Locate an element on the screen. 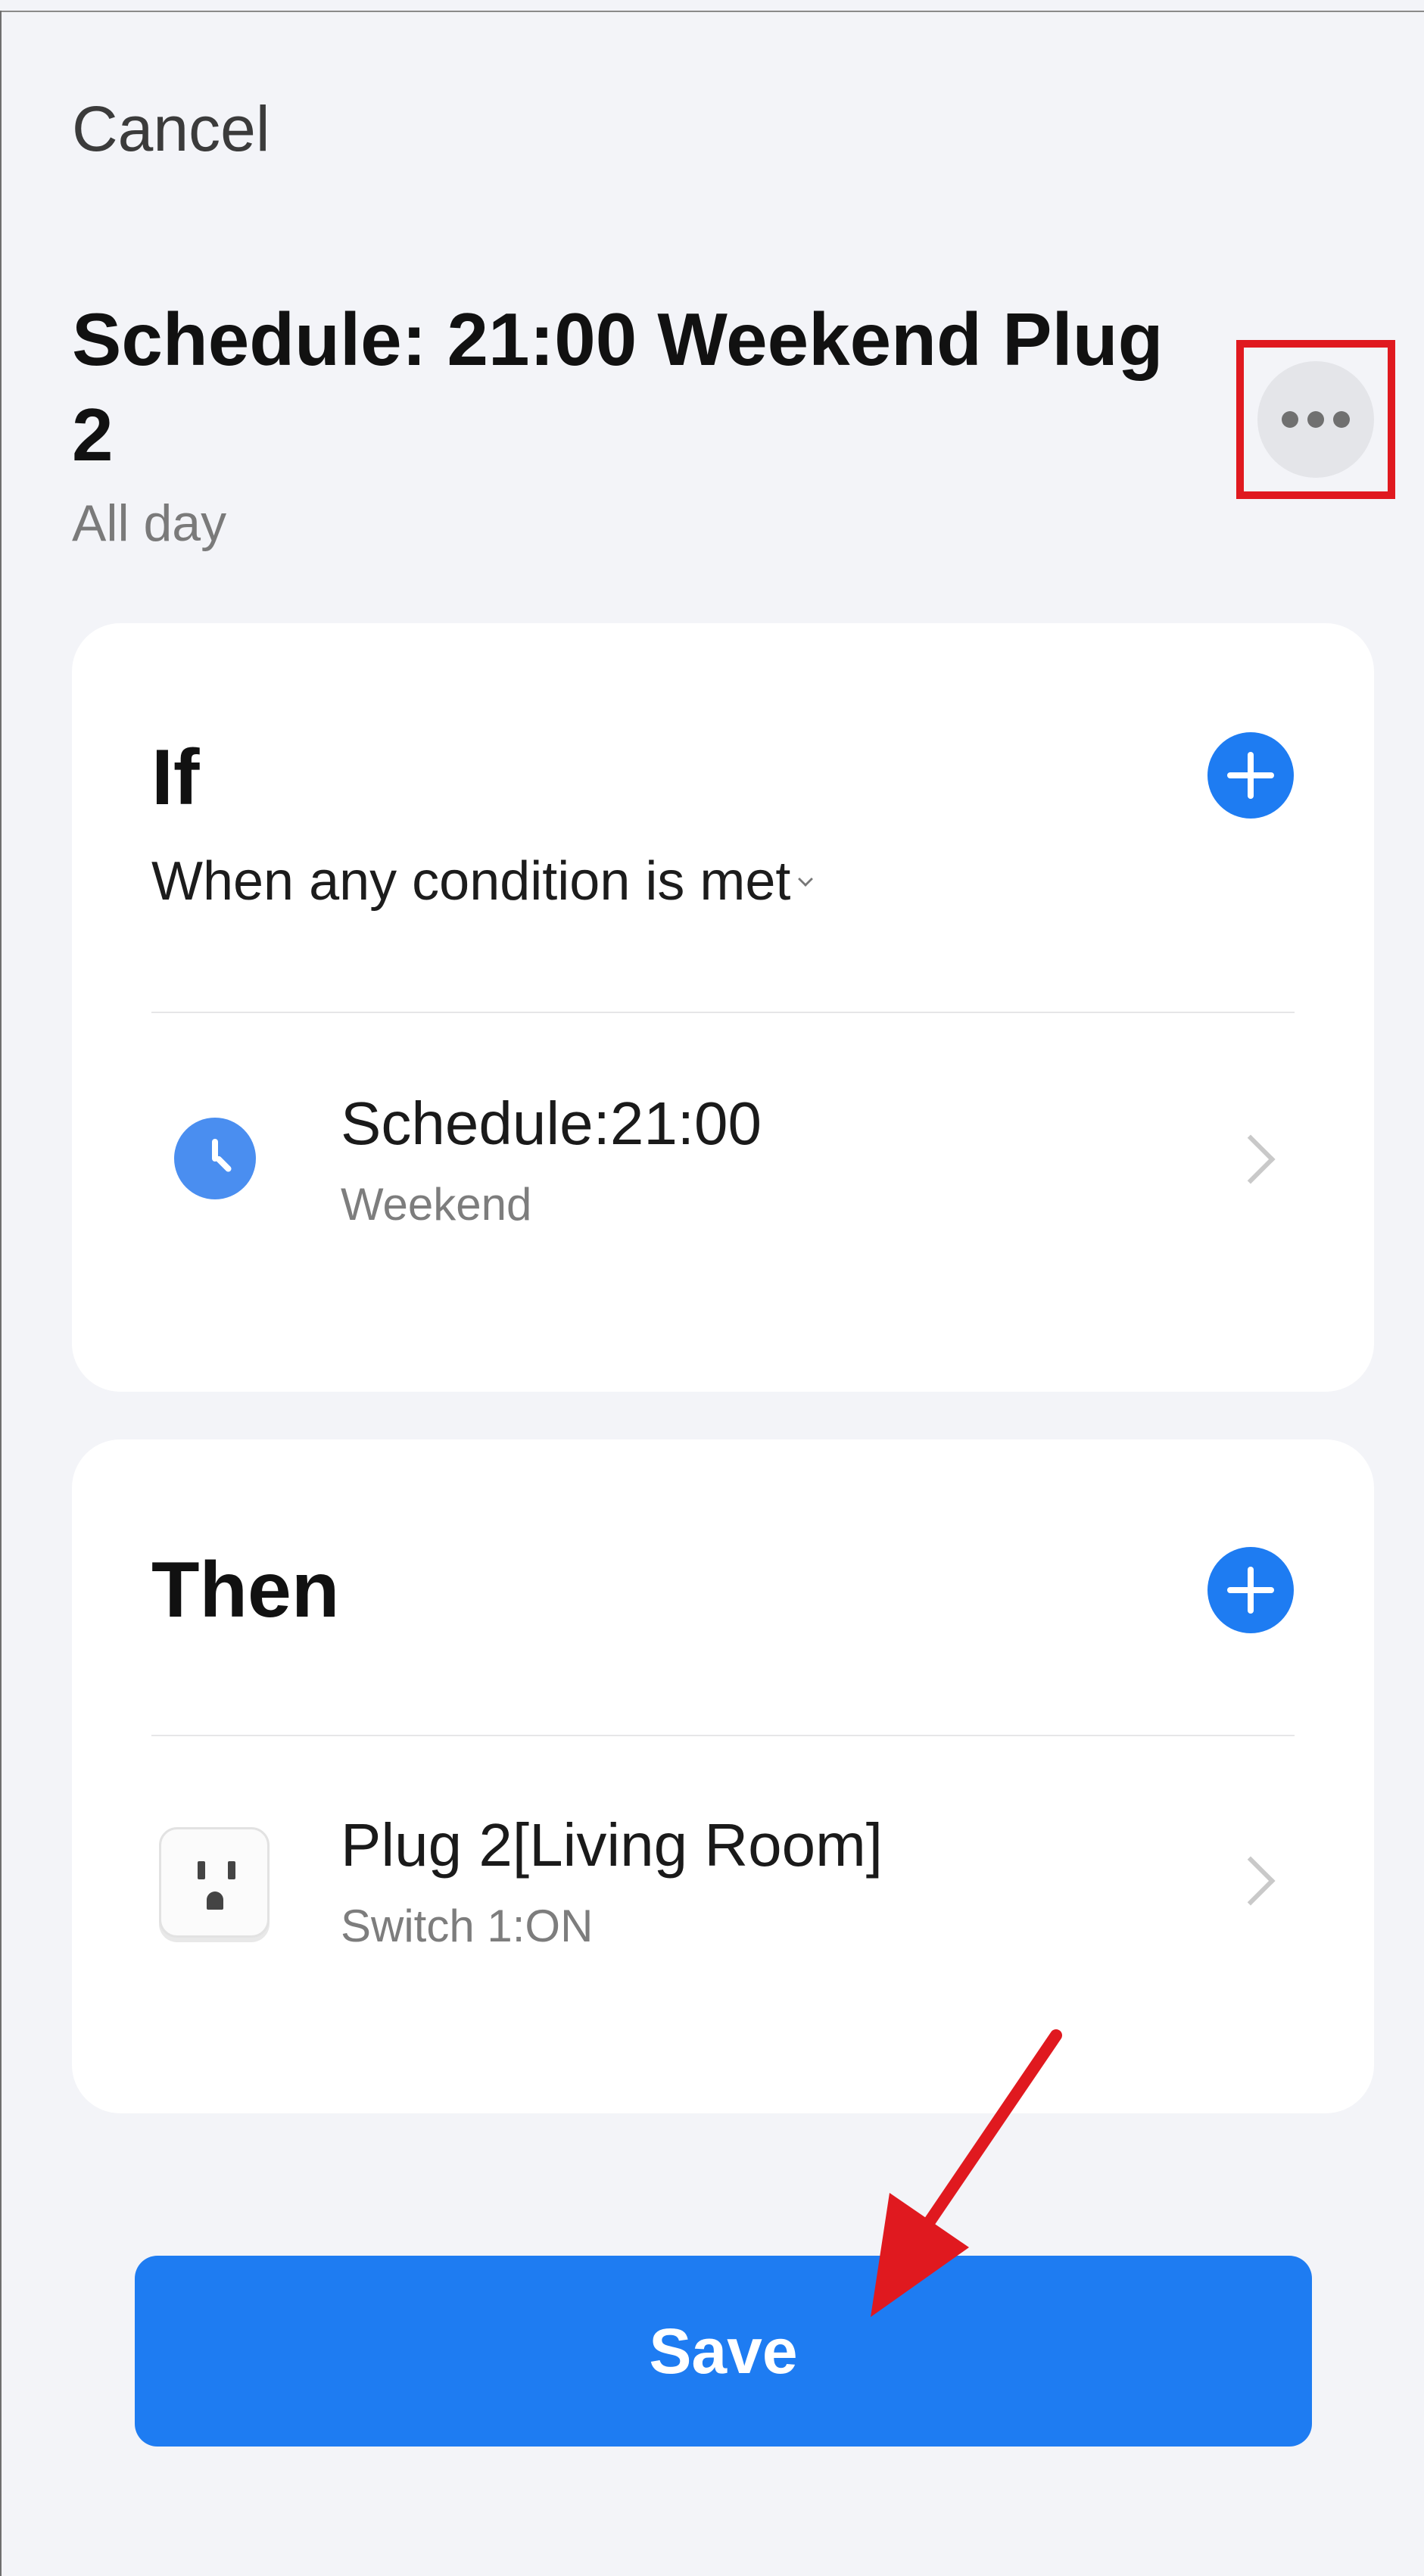  arrow-head is located at coordinates (920, 2255).